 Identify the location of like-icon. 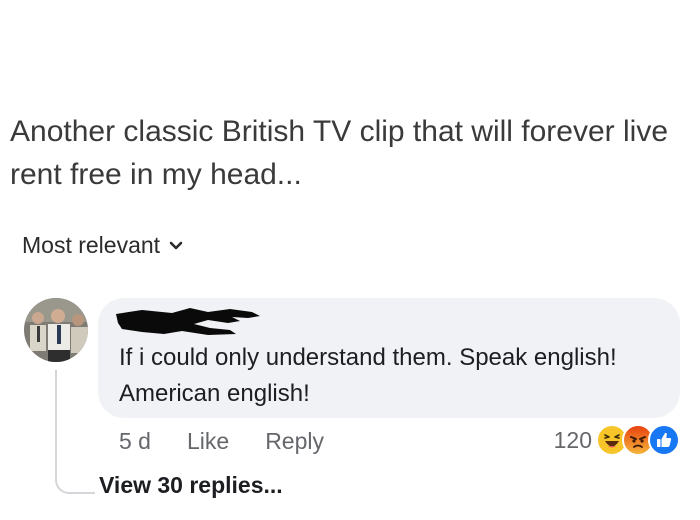
(664, 440).